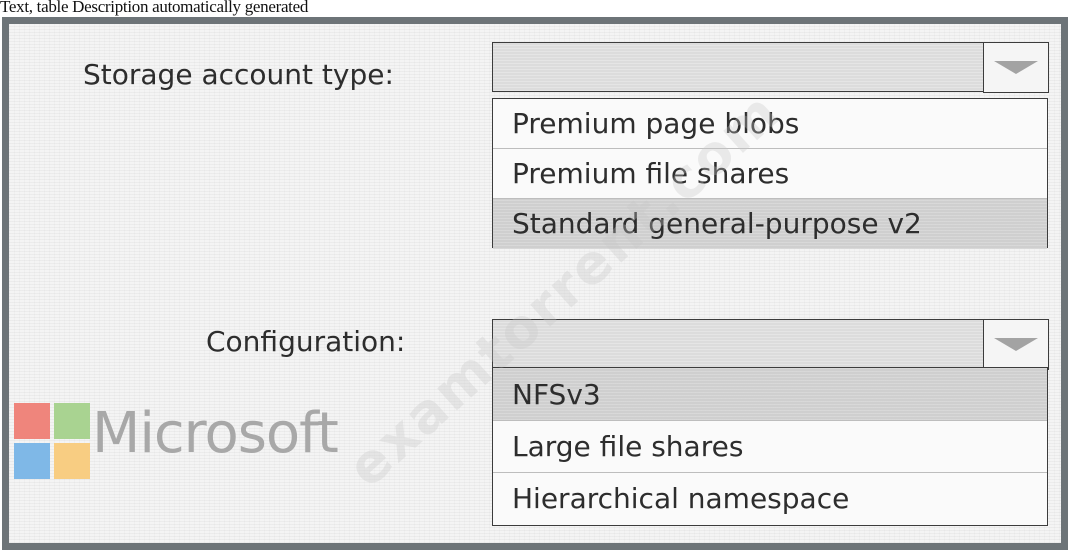 Image resolution: width=1072 pixels, height=552 pixels. Describe the element at coordinates (32, 421) in the screenshot. I see `logo-square-red` at that location.